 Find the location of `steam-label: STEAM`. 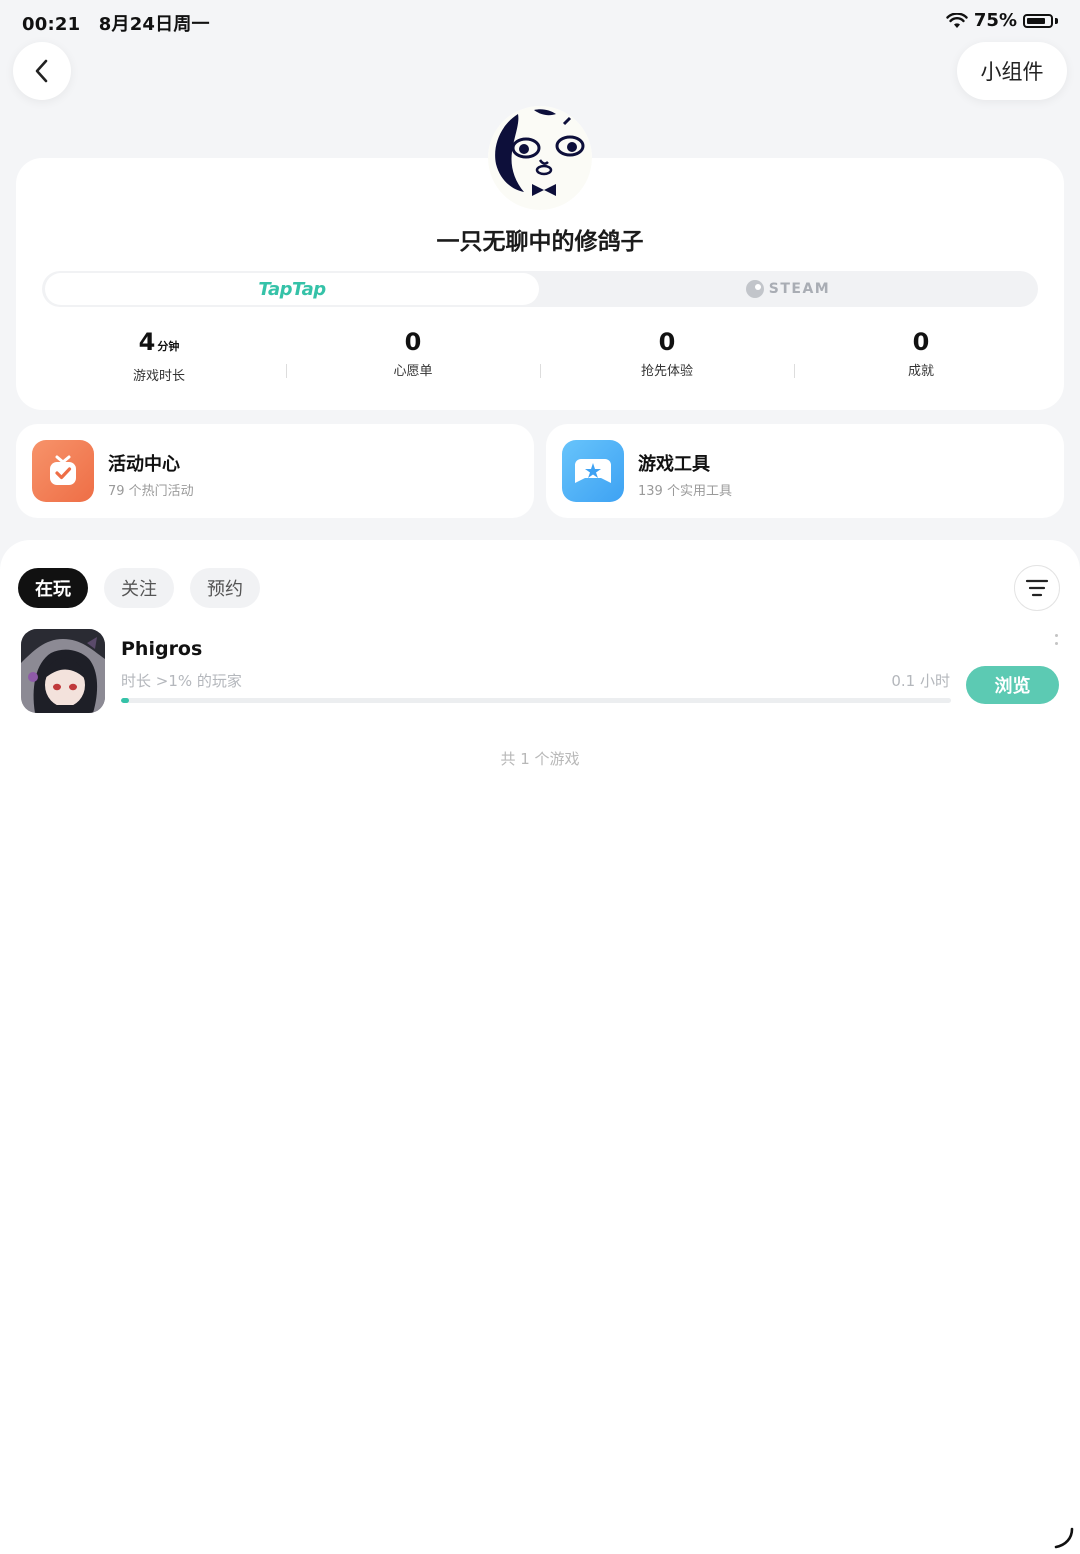

steam-label: STEAM is located at coordinates (799, 289).